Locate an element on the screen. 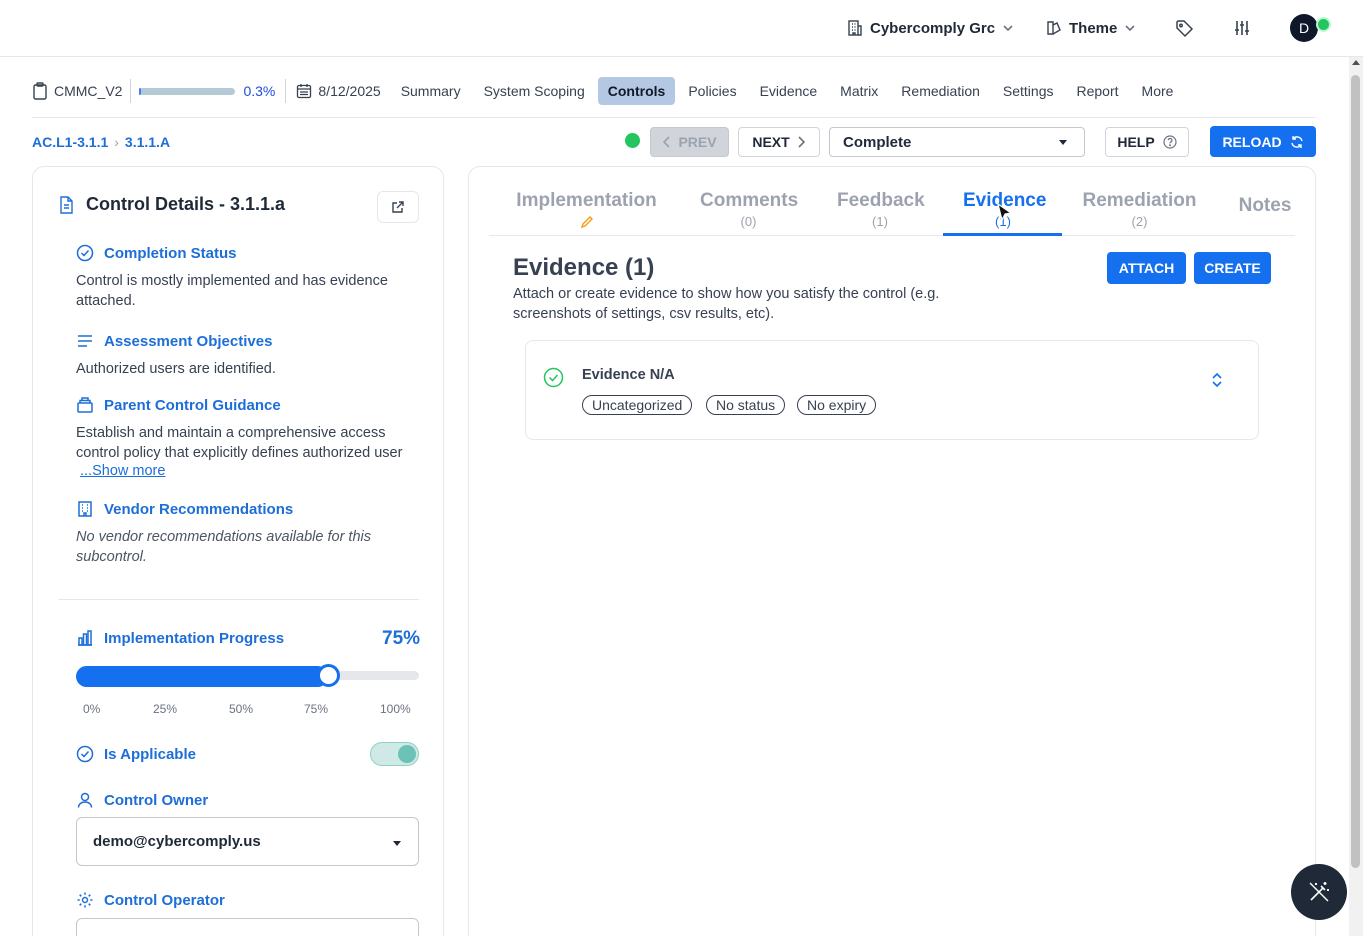 The width and height of the screenshot is (1363, 936). scrollbar-thumb is located at coordinates (1355, 471).